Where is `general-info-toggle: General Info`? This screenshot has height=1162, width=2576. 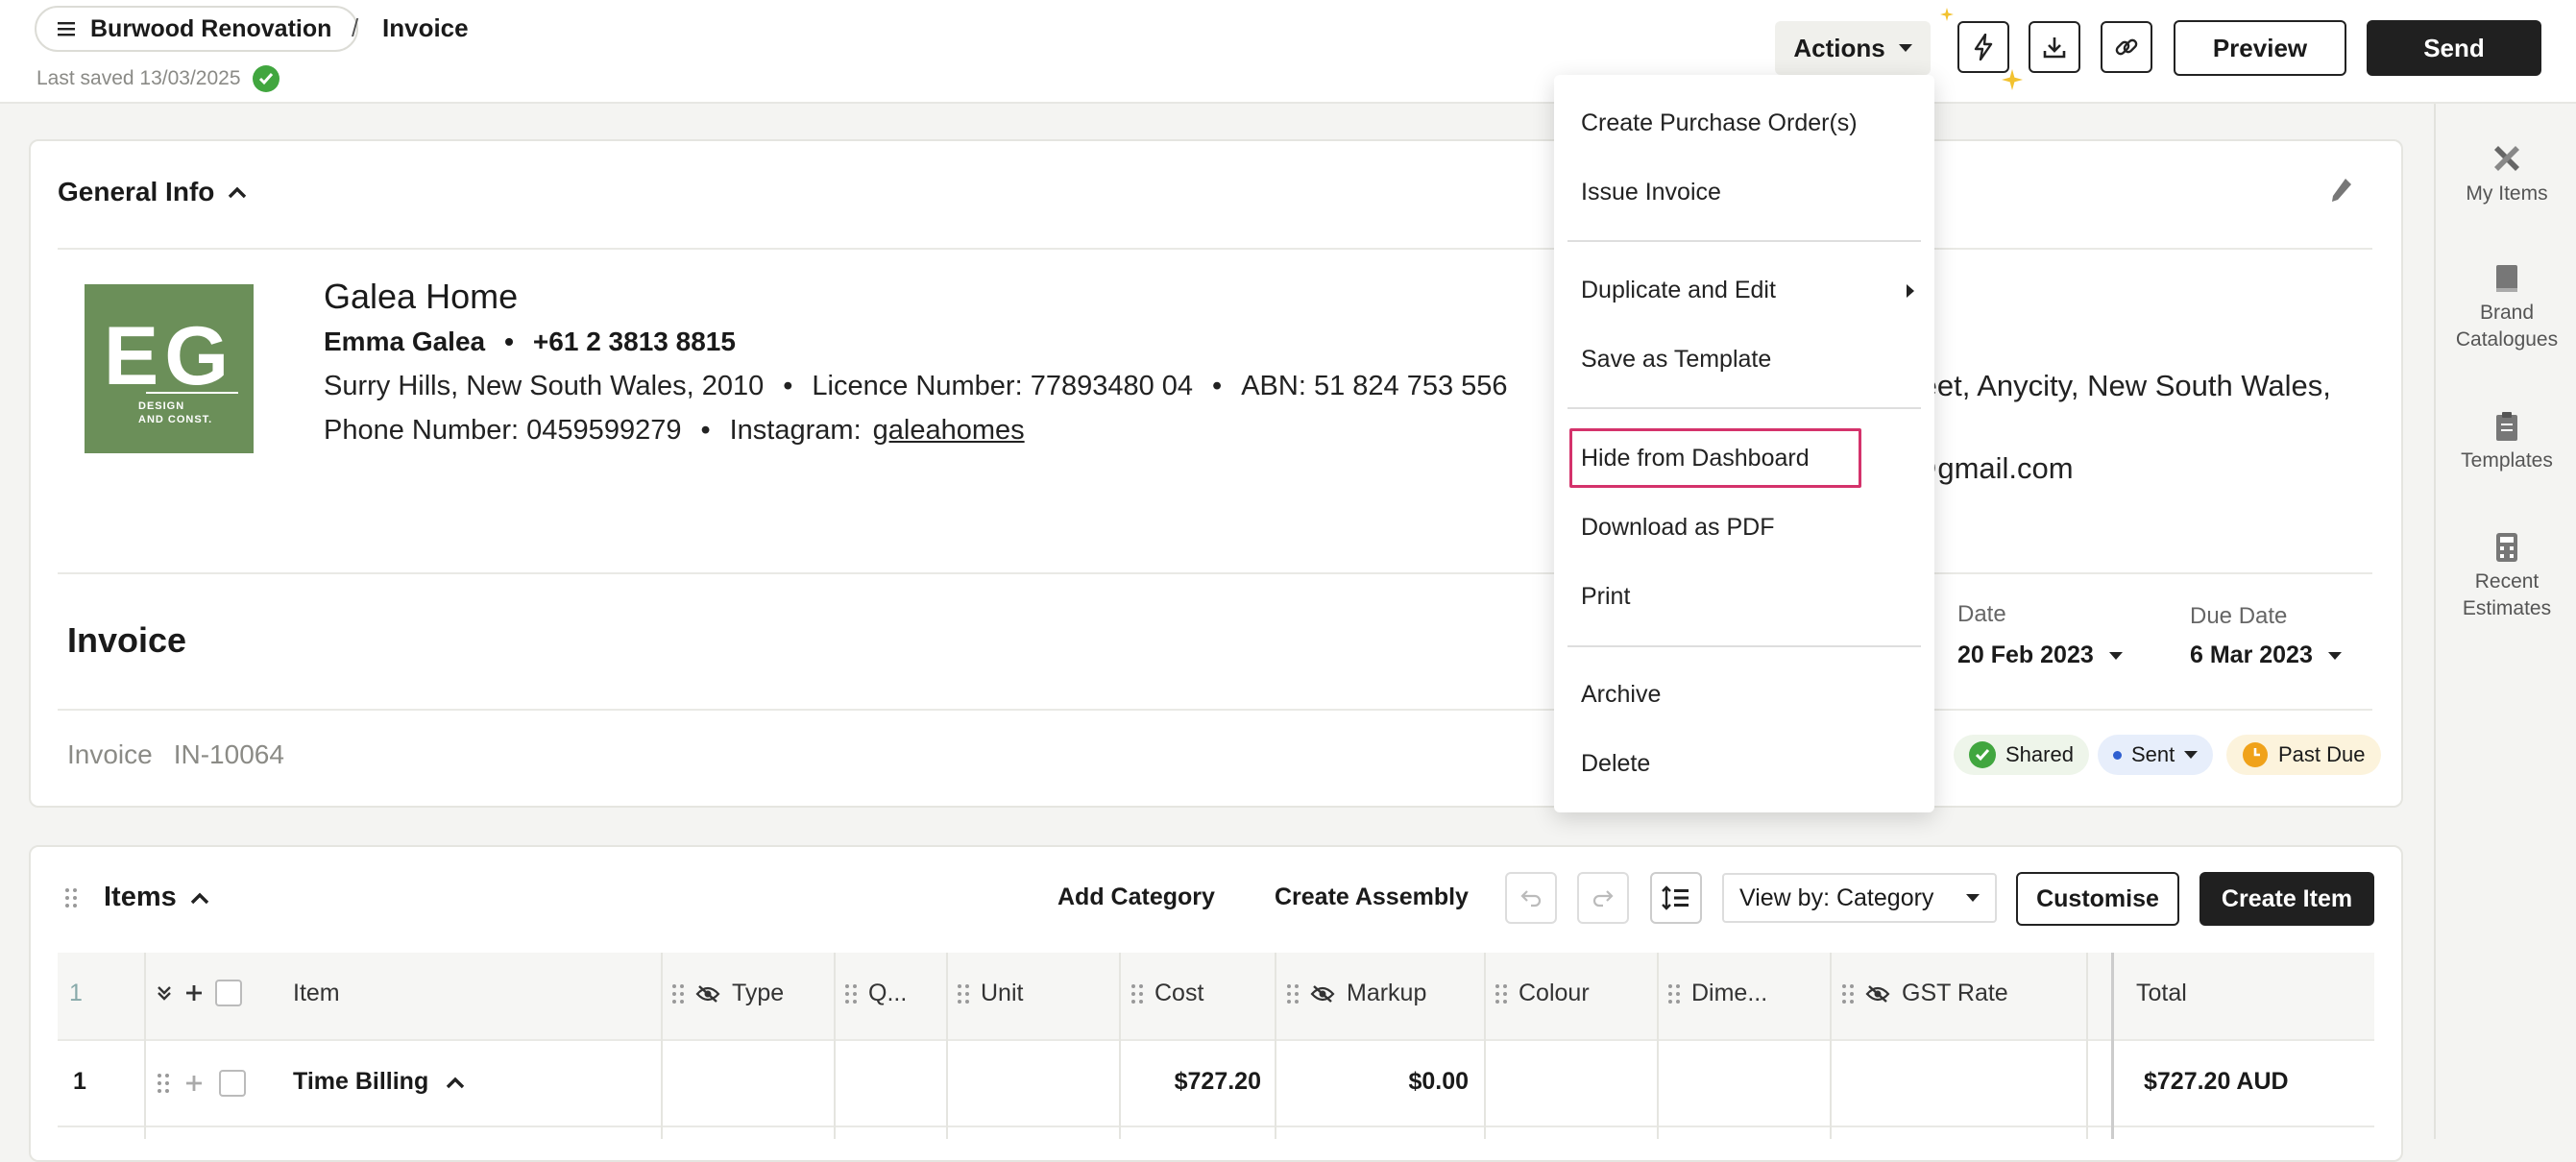 general-info-toggle: General Info is located at coordinates (152, 192).